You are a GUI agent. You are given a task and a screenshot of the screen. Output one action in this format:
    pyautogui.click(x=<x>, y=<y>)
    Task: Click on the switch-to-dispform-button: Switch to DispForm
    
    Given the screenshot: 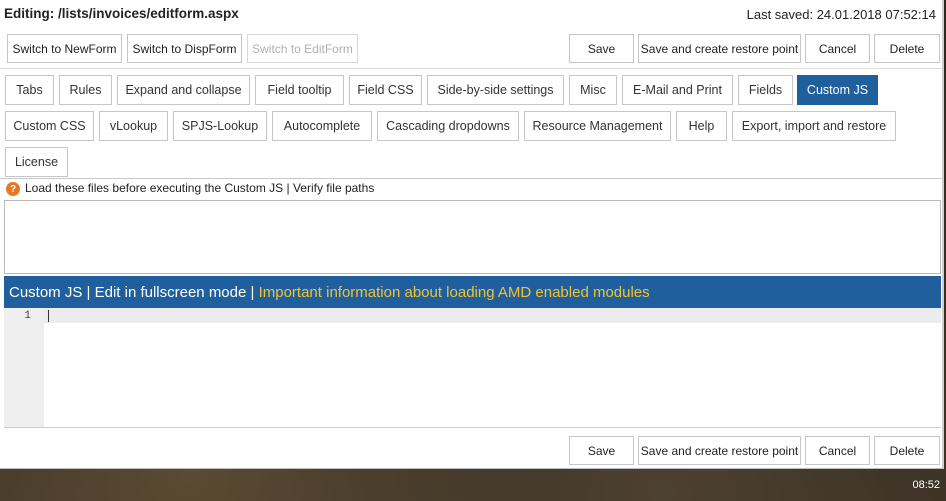 What is the action you would take?
    pyautogui.click(x=184, y=48)
    